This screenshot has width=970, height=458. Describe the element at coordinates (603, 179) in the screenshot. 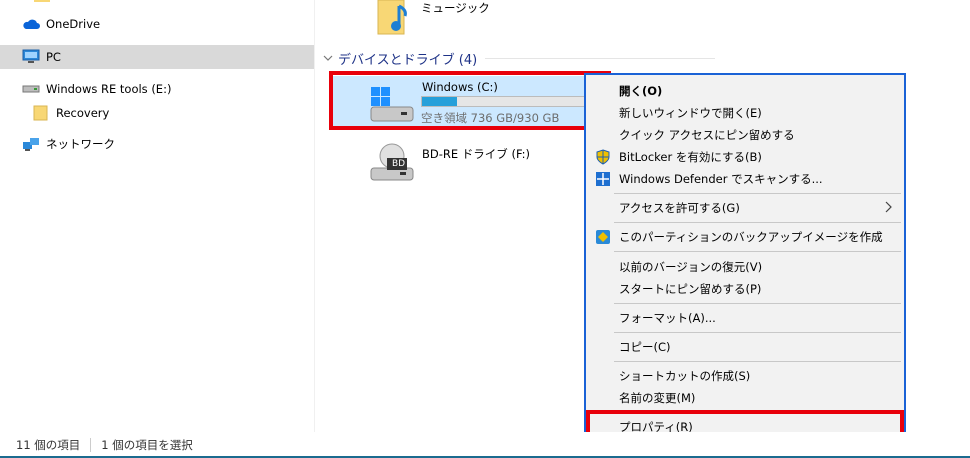

I see `defender-icon` at that location.